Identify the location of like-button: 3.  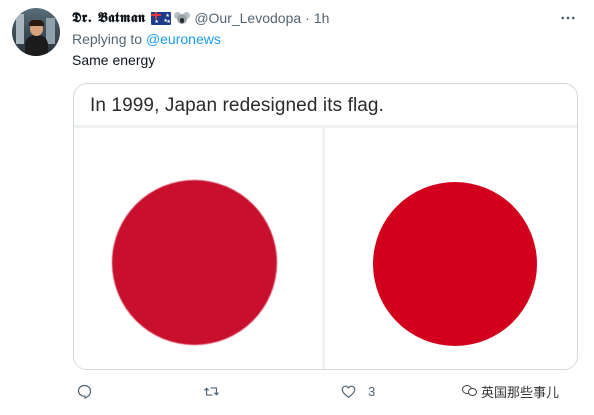
(357, 391).